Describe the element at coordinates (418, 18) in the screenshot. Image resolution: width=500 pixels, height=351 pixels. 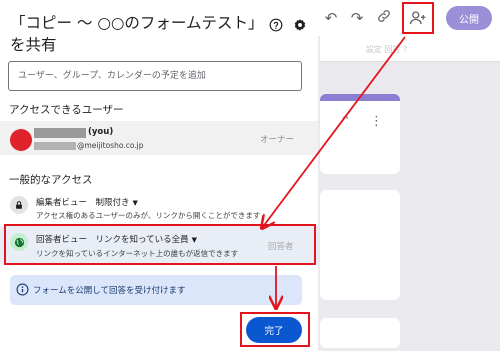
I see `annotation-box-add-person` at that location.